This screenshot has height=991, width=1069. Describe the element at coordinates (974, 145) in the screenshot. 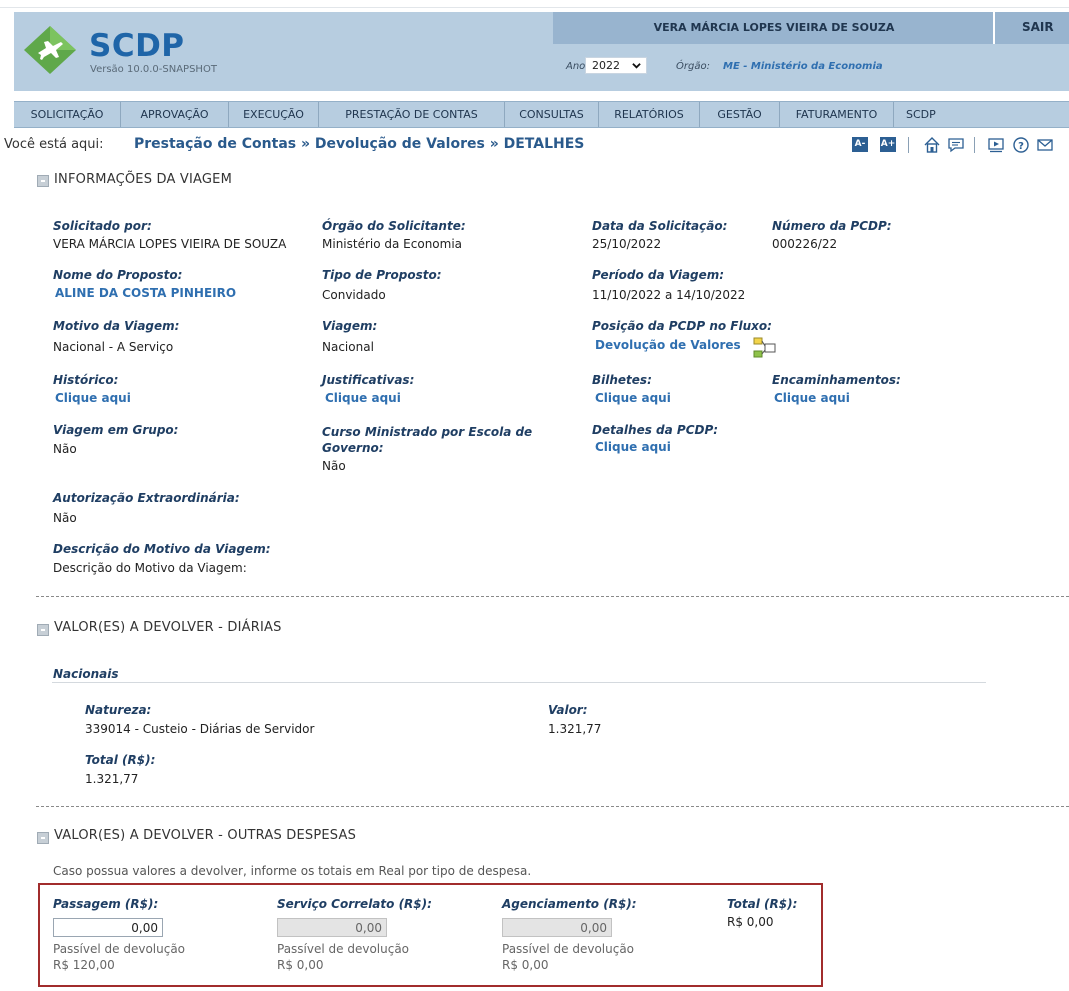

I see `toolbar-divider` at that location.